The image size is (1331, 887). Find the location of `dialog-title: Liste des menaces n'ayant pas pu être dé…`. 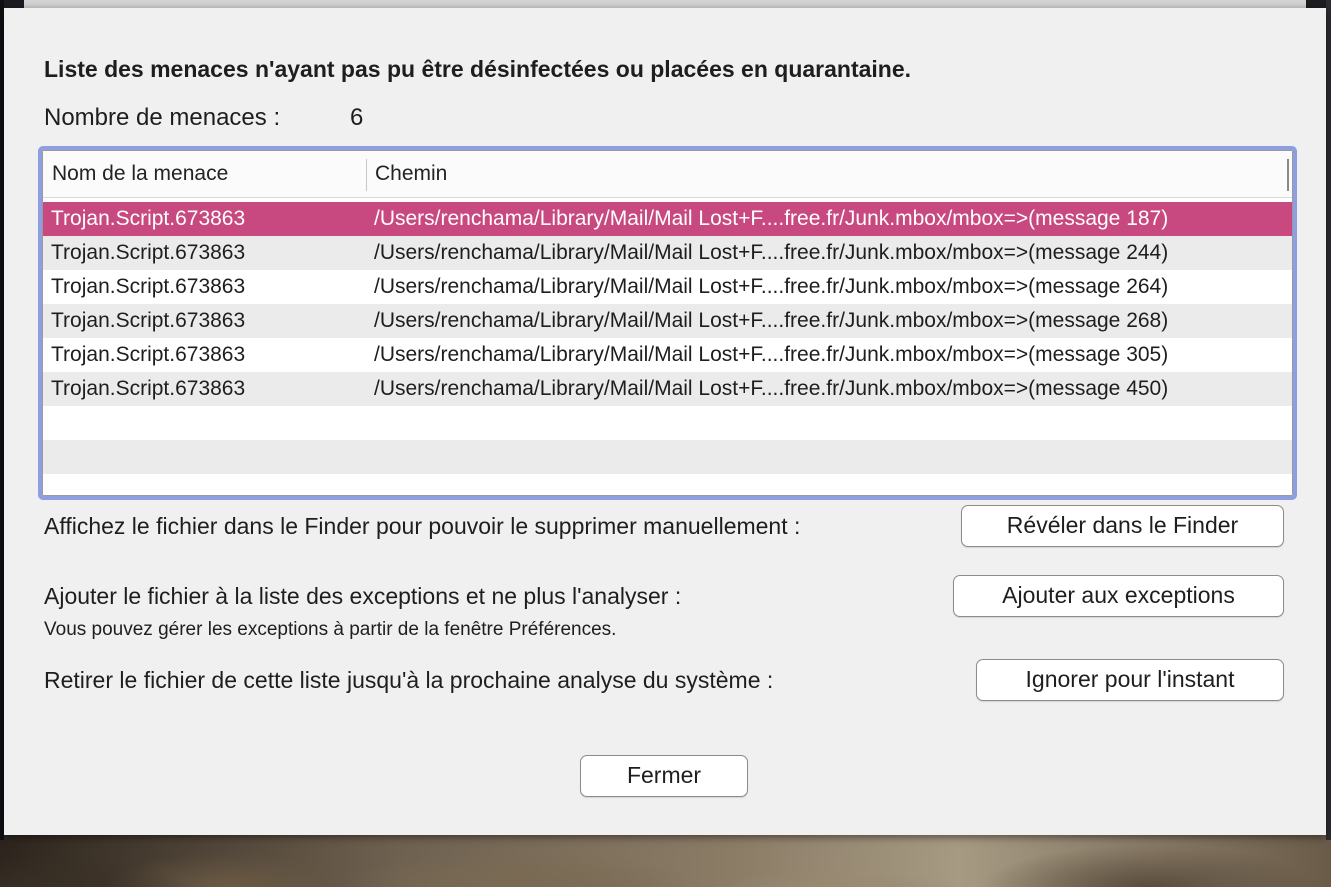

dialog-title: Liste des menaces n'ayant pas pu être dé… is located at coordinates (478, 69).